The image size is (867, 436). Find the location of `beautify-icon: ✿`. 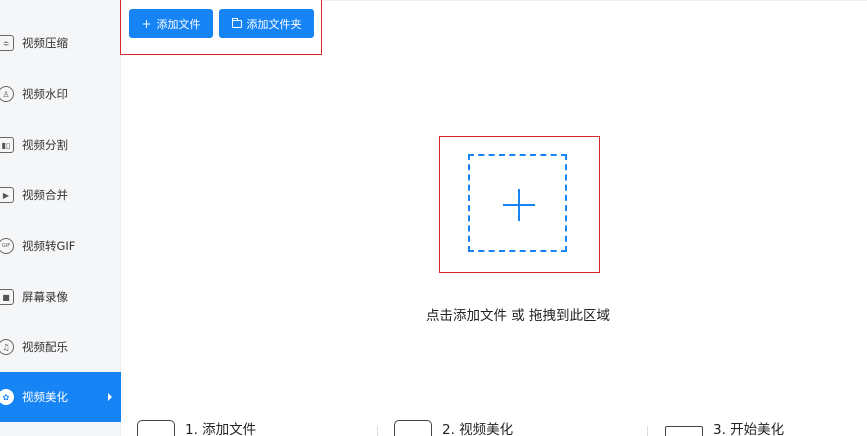

beautify-icon: ✿ is located at coordinates (7, 397).